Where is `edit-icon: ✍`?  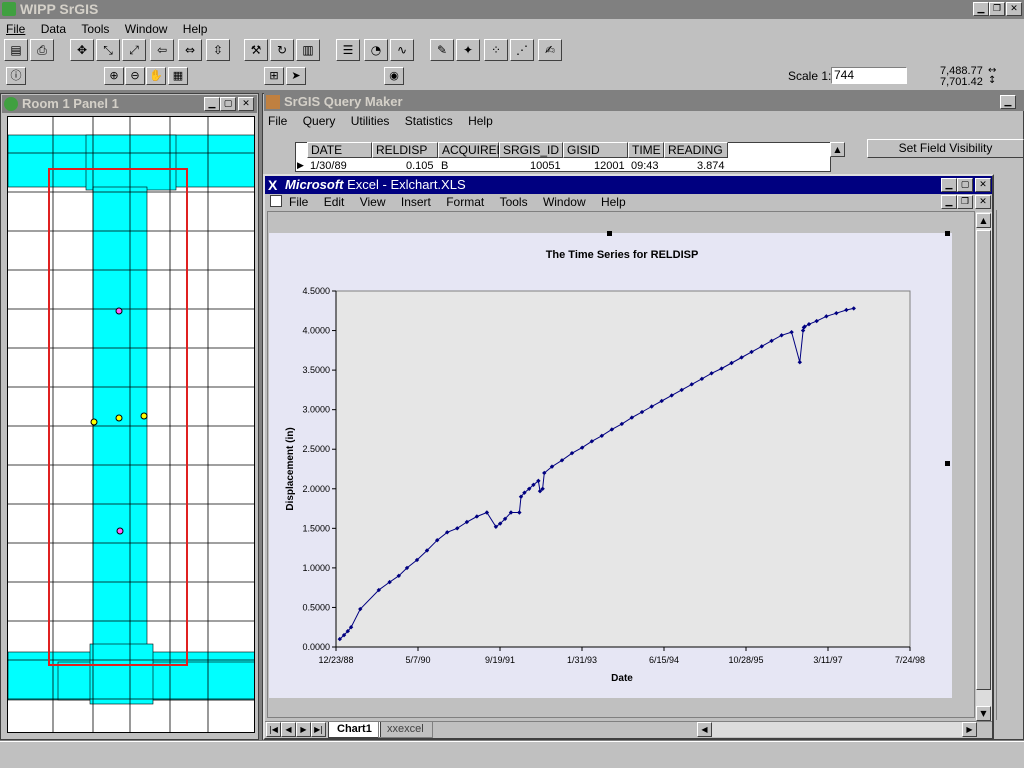
edit-icon: ✍ is located at coordinates (550, 50).